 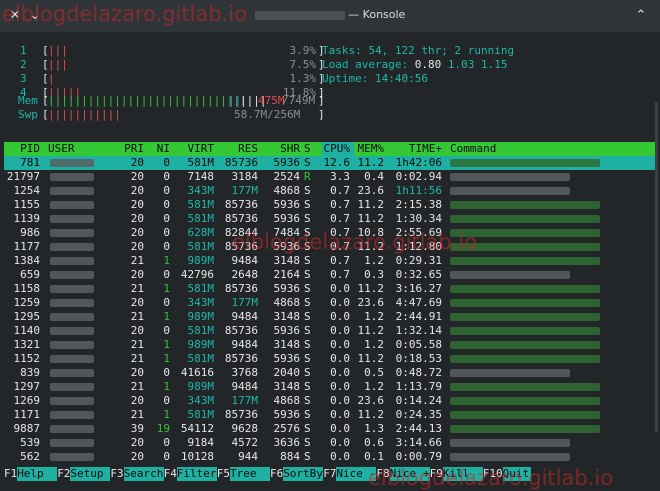 I want to click on column-header-pri: PRI, so click(x=128, y=149).